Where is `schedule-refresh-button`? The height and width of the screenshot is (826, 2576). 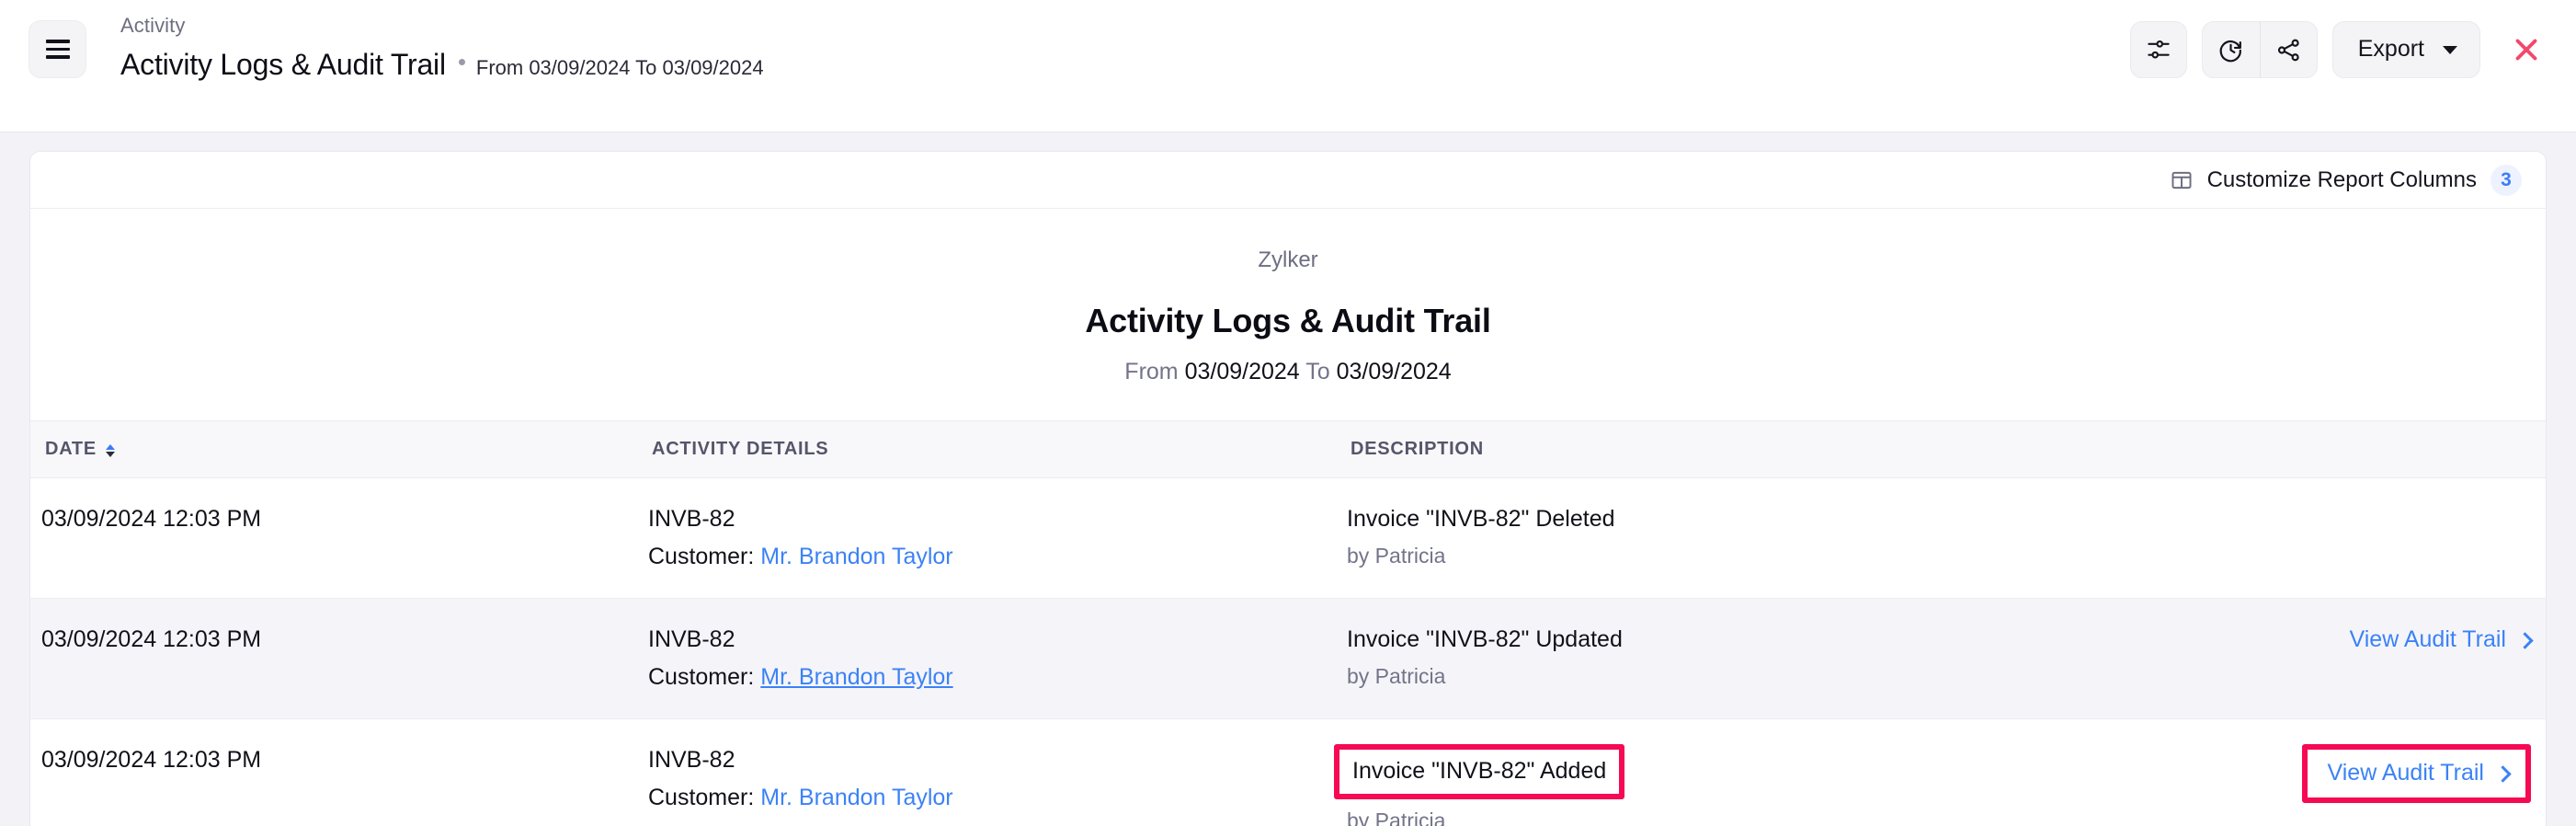 schedule-refresh-button is located at coordinates (2231, 49).